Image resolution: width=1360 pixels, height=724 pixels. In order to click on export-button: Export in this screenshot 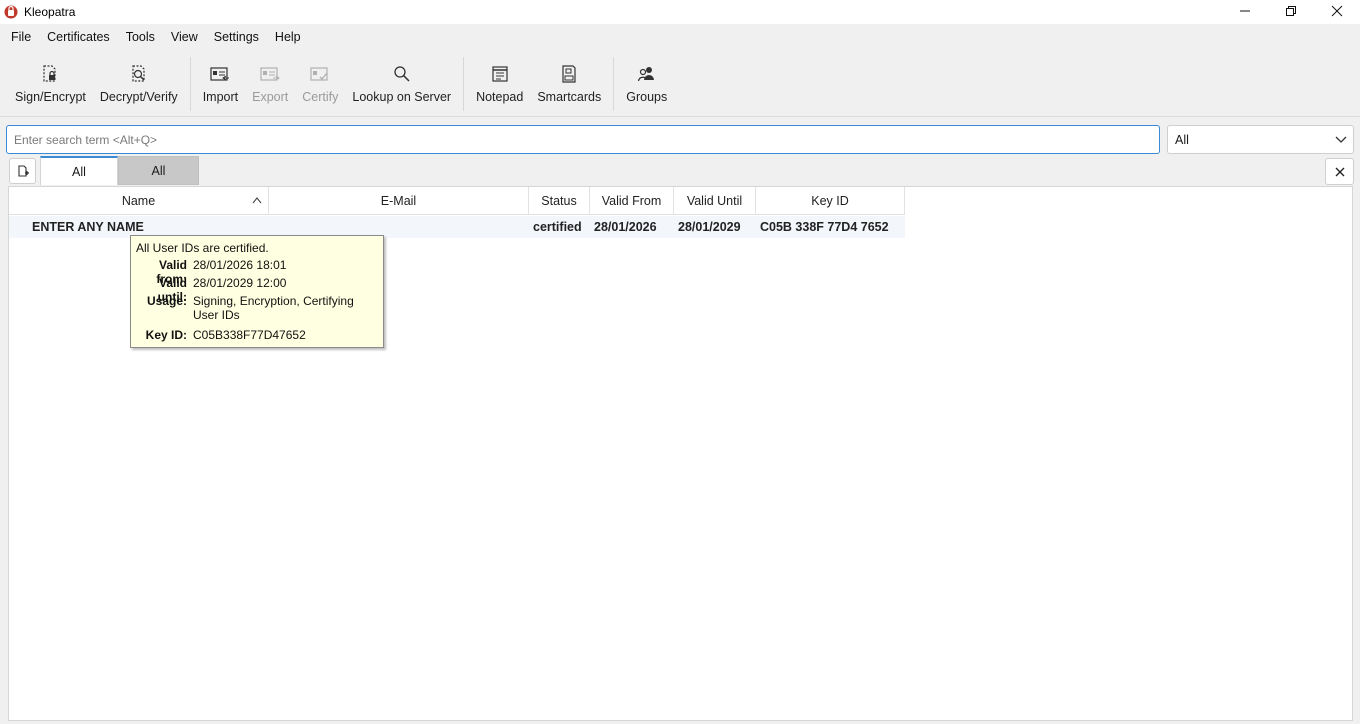, I will do `click(270, 84)`.